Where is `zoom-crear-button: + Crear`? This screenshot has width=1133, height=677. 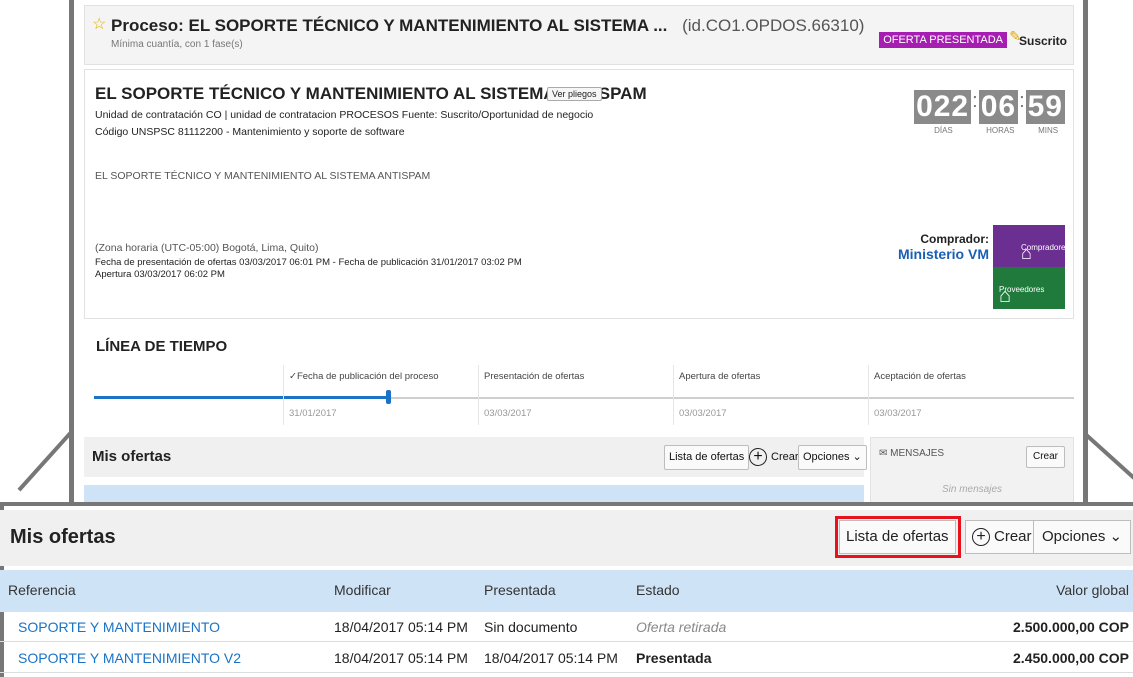 zoom-crear-button: + Crear is located at coordinates (1002, 537).